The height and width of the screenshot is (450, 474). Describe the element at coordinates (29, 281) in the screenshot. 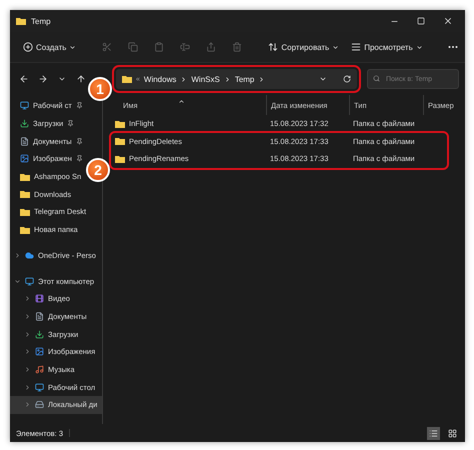

I see `computer-icon` at that location.